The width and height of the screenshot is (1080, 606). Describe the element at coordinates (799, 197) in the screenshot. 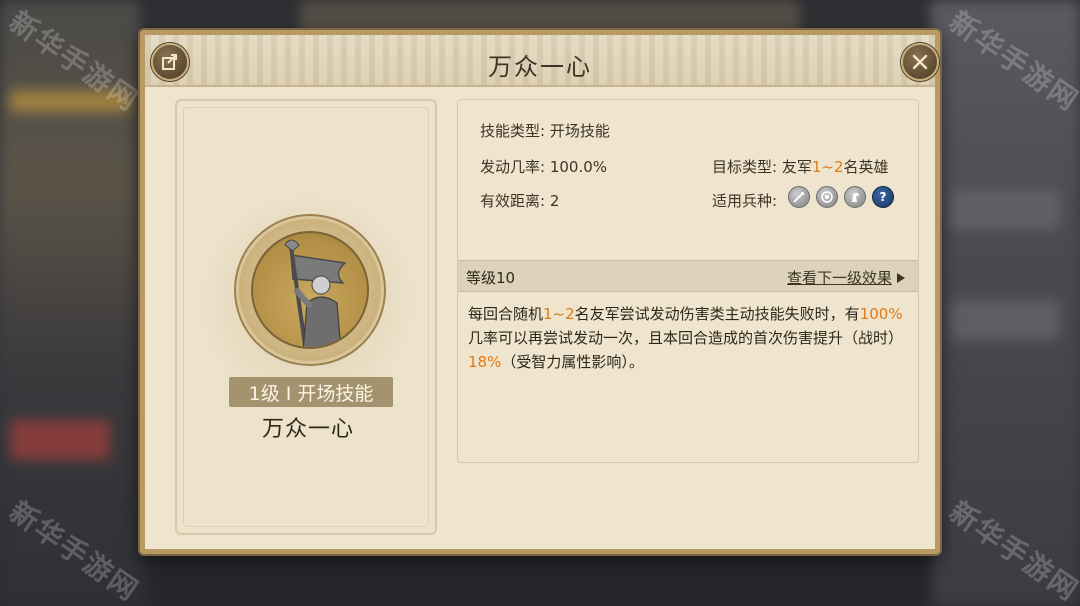

I see `sword-icon` at that location.